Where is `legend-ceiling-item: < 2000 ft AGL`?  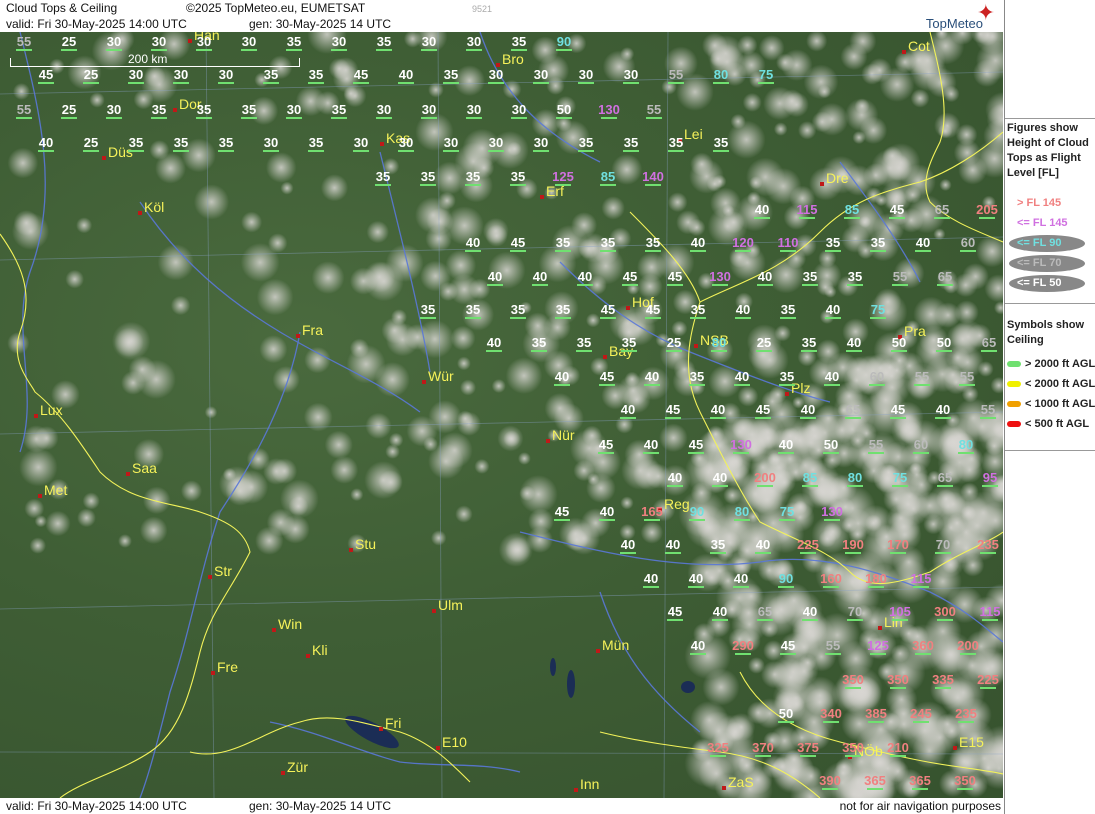 legend-ceiling-item: < 2000 ft AGL is located at coordinates (1060, 384).